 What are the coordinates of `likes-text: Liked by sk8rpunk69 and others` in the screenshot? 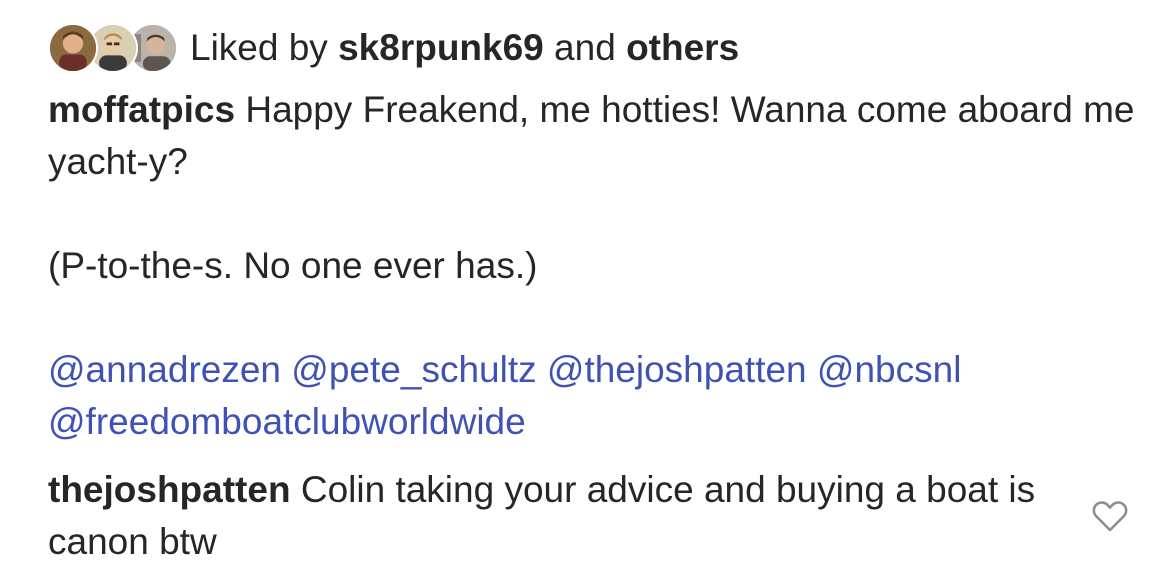 It's located at (464, 48).